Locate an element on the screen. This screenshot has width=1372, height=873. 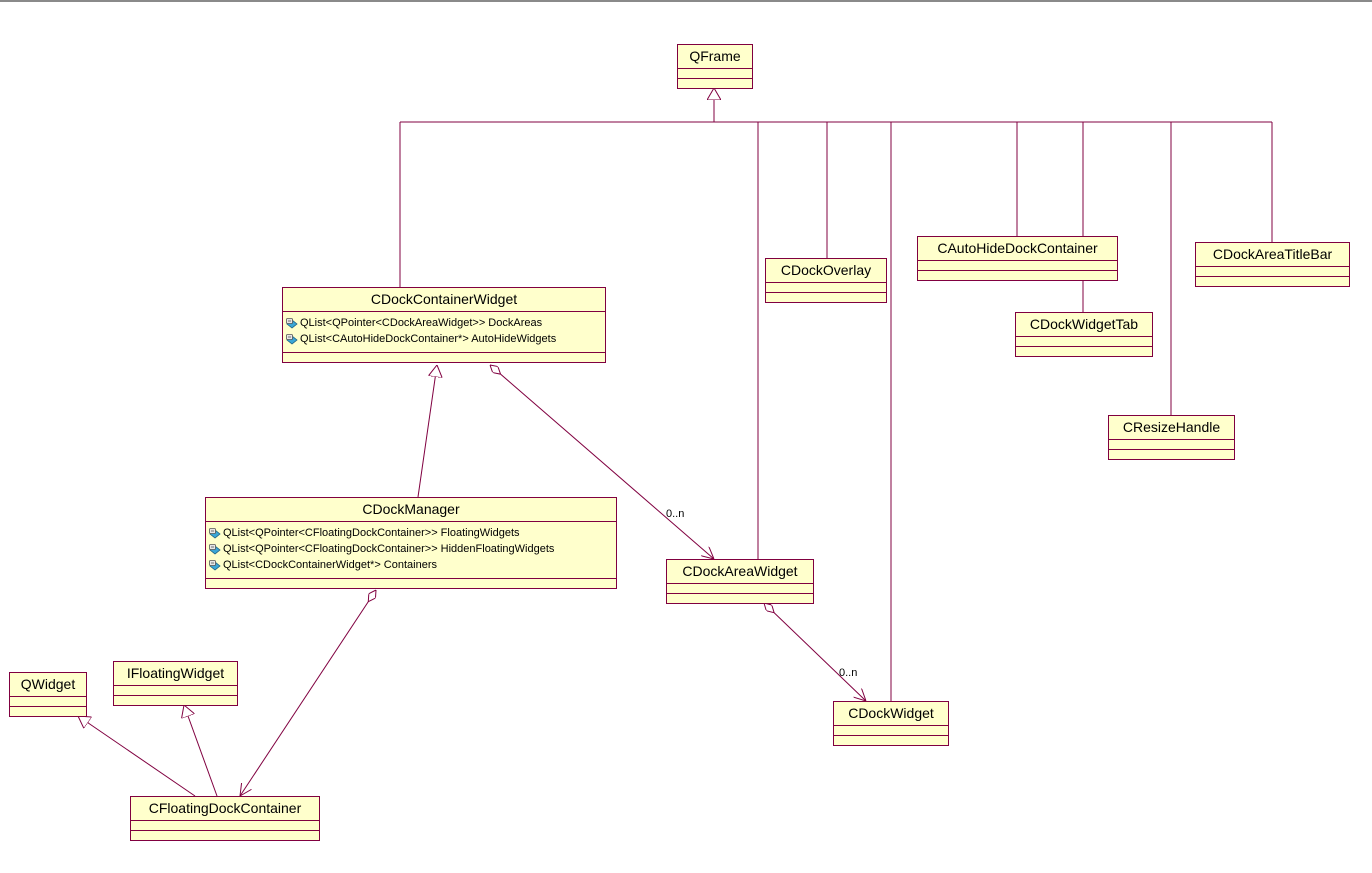
class-name: CDockOverlay is located at coordinates (826, 271).